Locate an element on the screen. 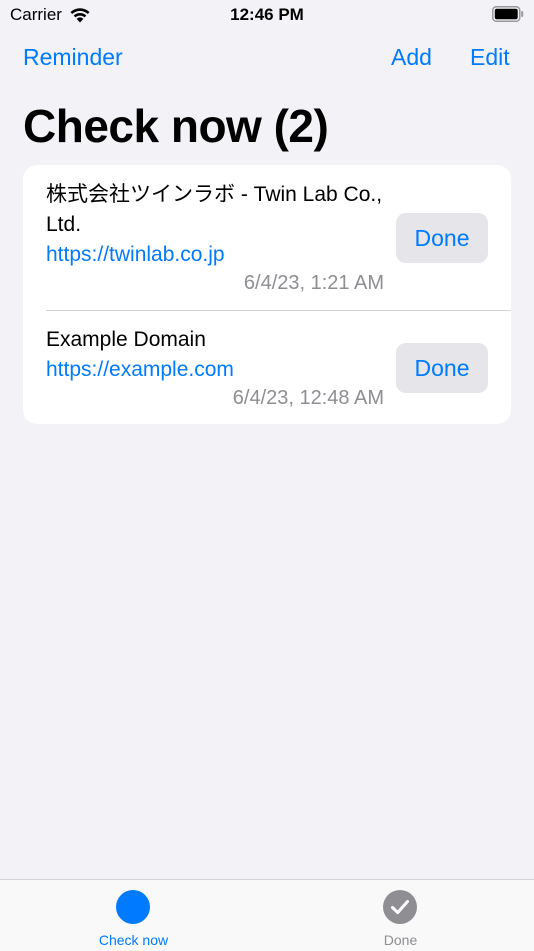 The width and height of the screenshot is (534, 951). item-date: 6/4/23, 12:48 AM is located at coordinates (308, 398).